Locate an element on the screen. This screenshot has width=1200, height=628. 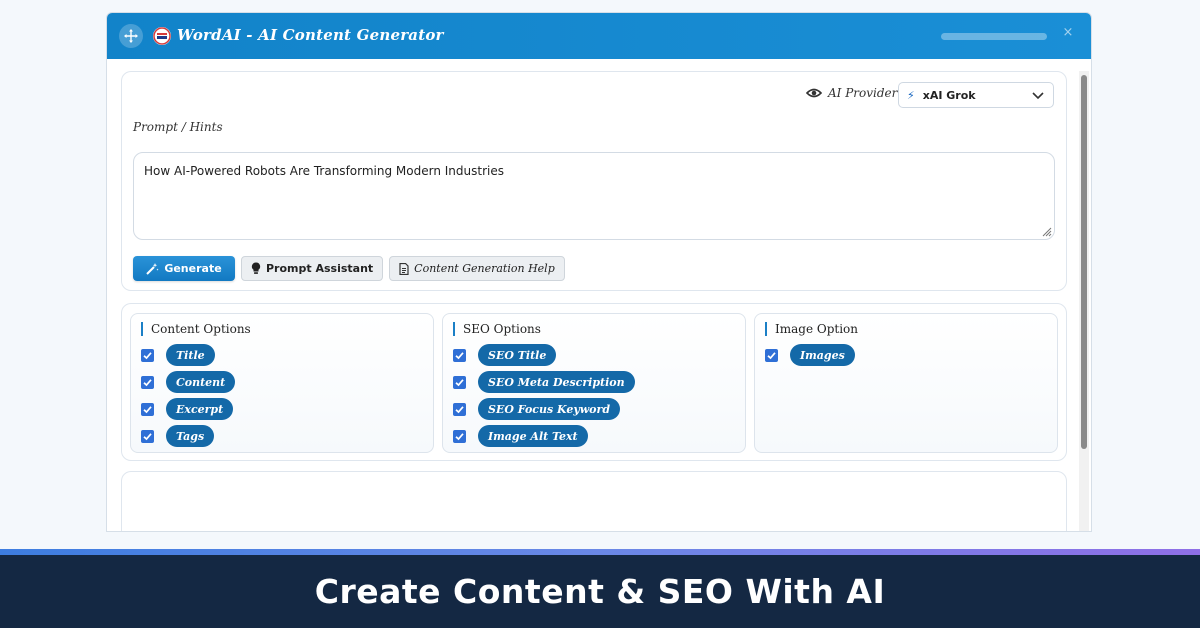
option-excerpt: Excerpt is located at coordinates (187, 409).